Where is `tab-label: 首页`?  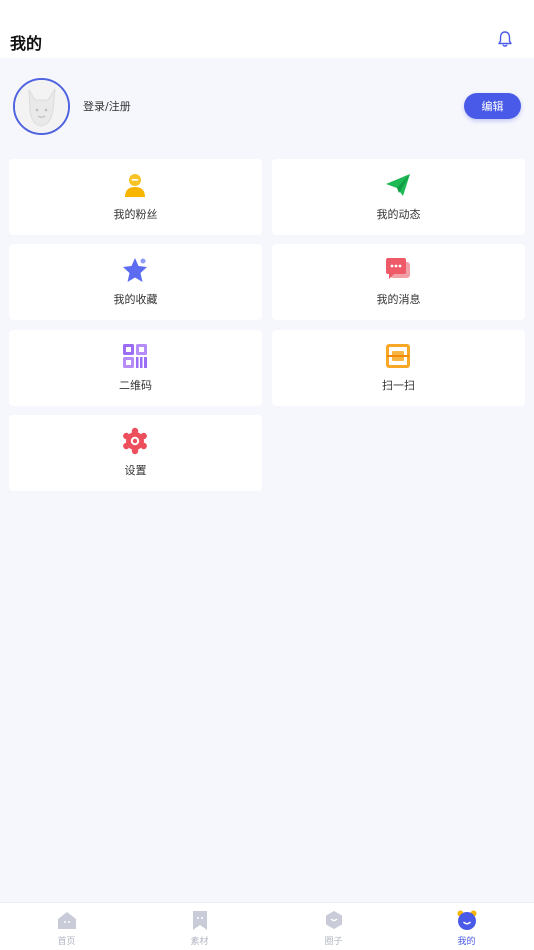
tab-label: 首页 is located at coordinates (66, 942).